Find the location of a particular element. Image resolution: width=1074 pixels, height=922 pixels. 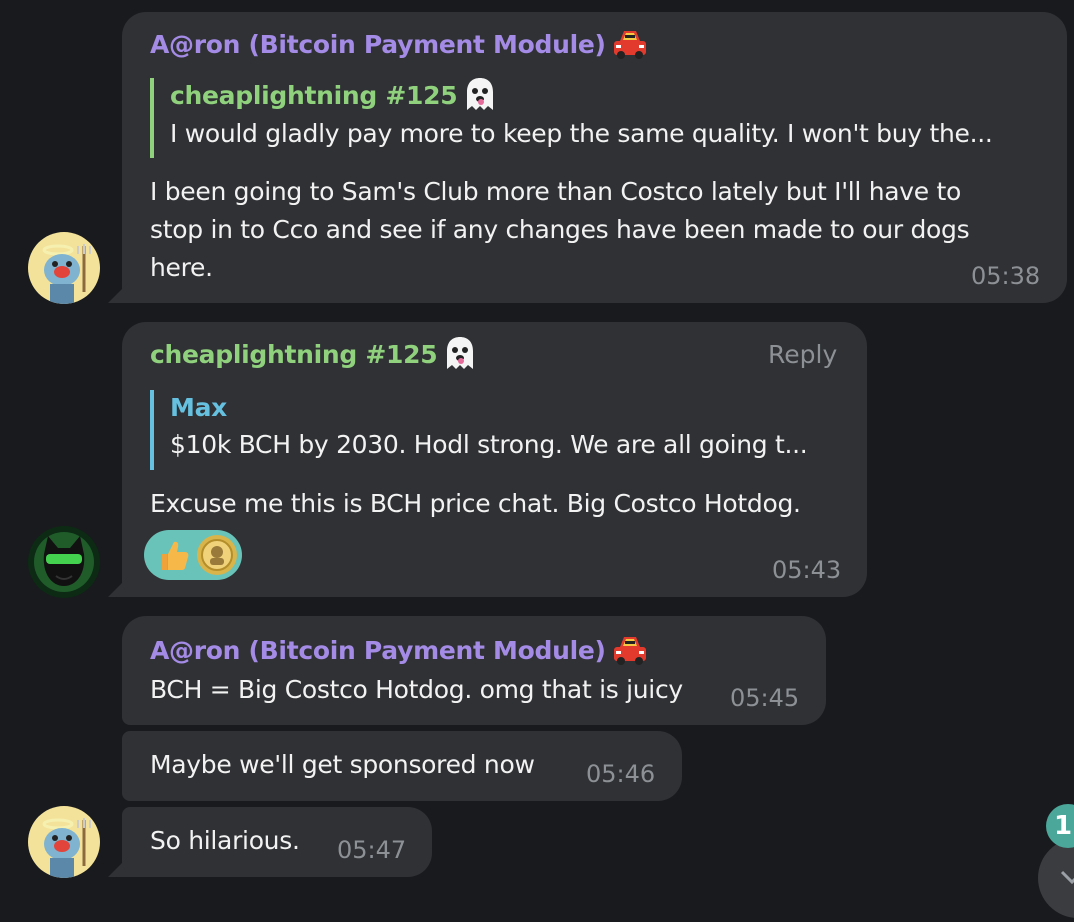

message-time: 05:43 is located at coordinates (807, 570).